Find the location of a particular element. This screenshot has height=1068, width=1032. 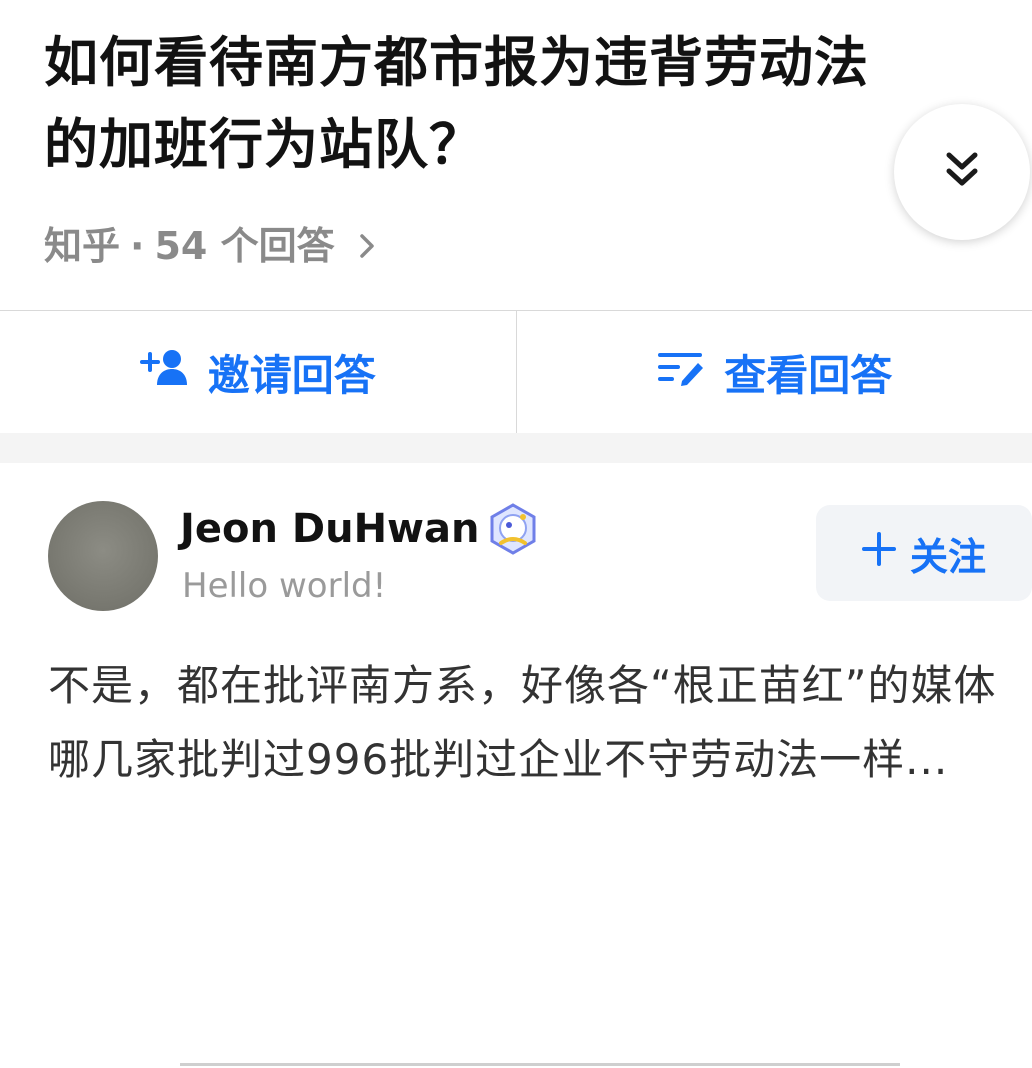

home-indicator is located at coordinates (540, 1064).